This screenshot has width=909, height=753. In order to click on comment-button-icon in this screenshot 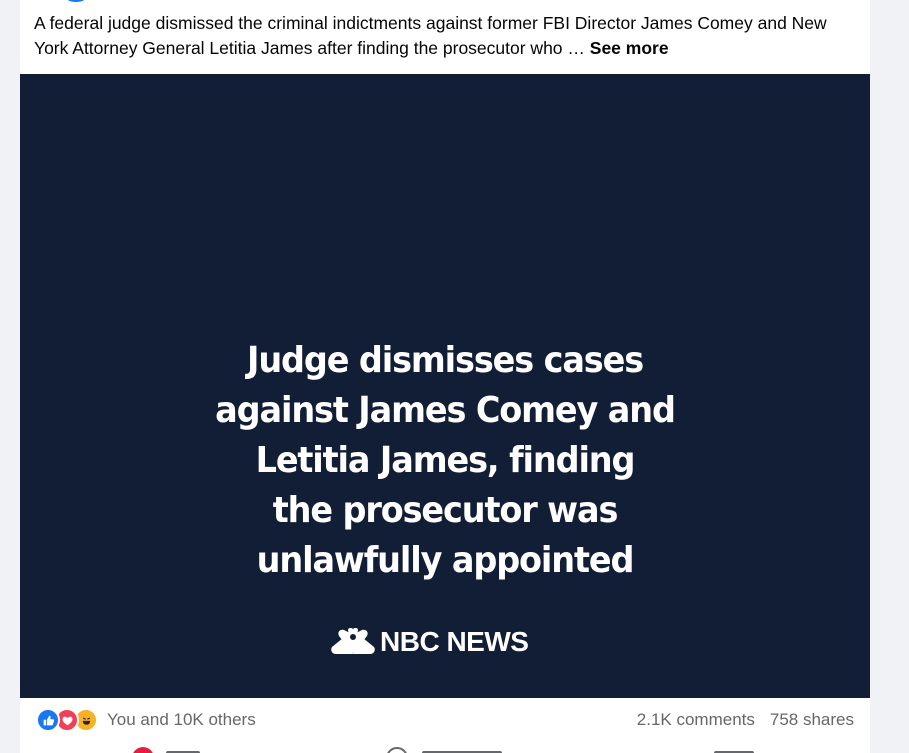, I will do `click(397, 750)`.